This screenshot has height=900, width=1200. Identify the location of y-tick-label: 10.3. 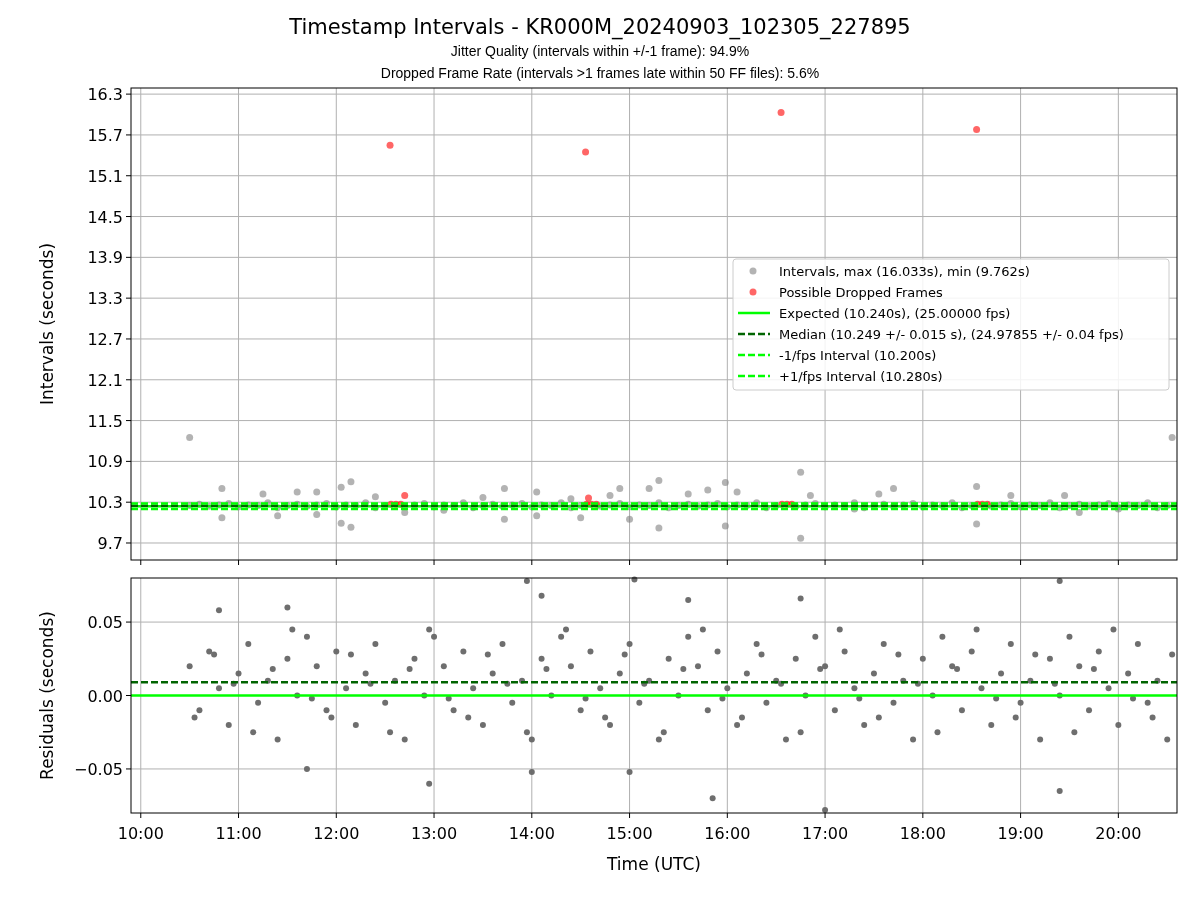
(105, 503).